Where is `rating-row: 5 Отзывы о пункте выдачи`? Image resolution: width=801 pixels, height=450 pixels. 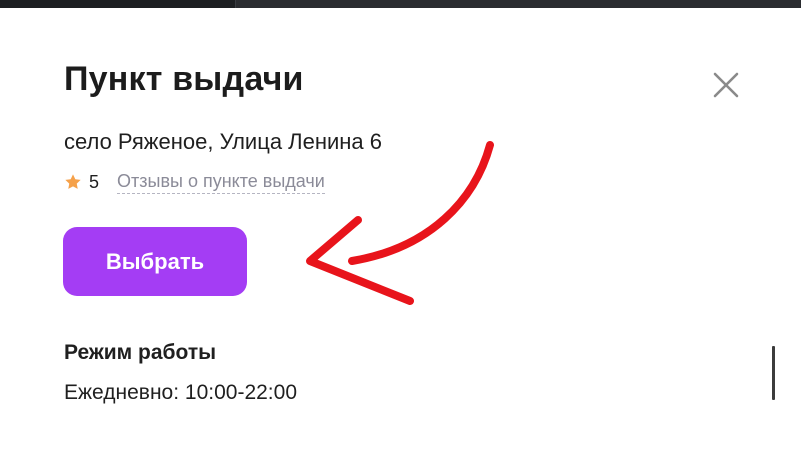 rating-row: 5 Отзывы о пункте выдачи is located at coordinates (194, 182).